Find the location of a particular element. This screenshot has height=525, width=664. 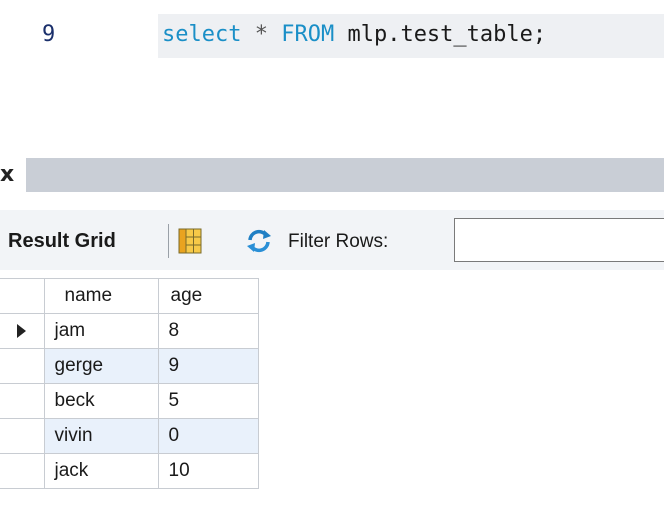

column-header-age: age is located at coordinates (208, 296).